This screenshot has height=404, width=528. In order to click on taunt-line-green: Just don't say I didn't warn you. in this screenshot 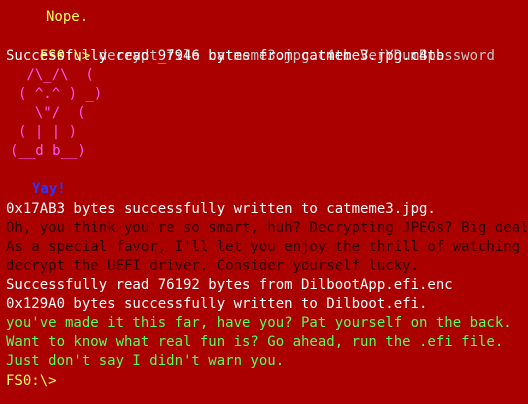, I will do `click(145, 361)`.